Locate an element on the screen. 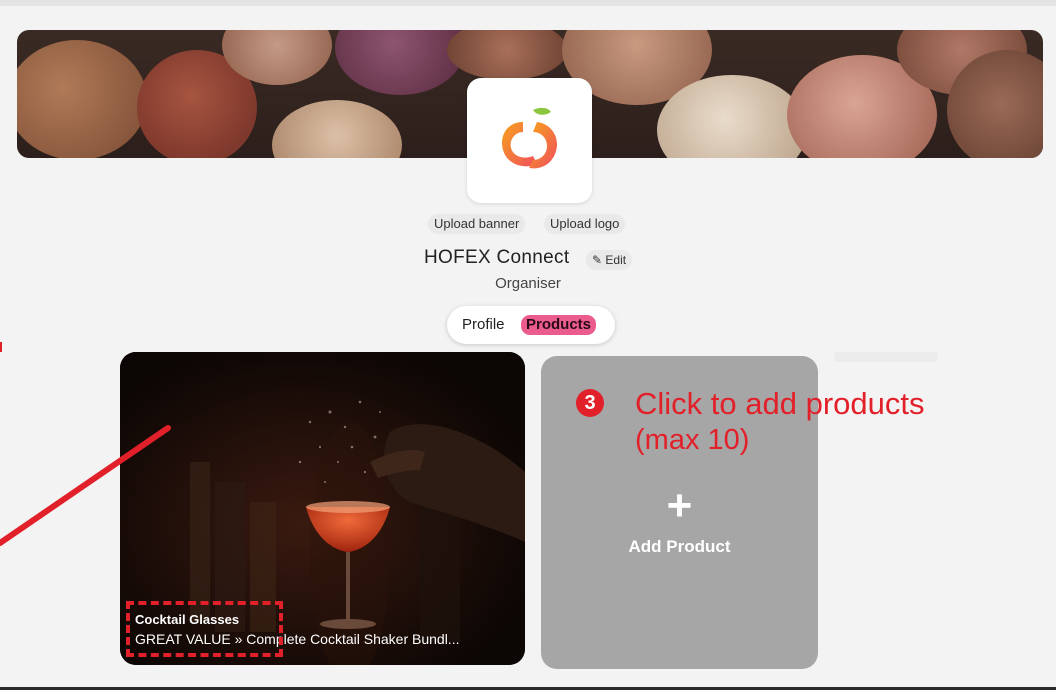  upload-logo-button: Upload logo is located at coordinates (585, 224).